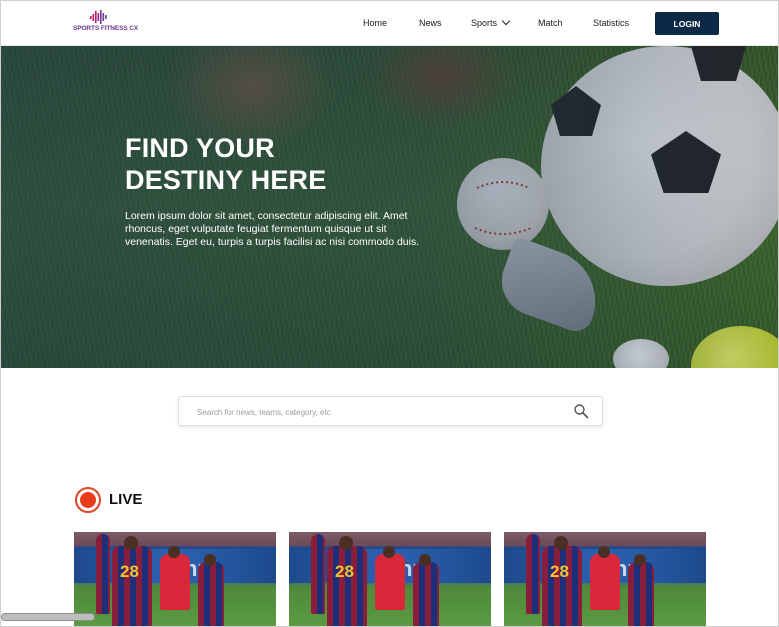  I want to click on nav-item-sports: Sports, so click(491, 22).